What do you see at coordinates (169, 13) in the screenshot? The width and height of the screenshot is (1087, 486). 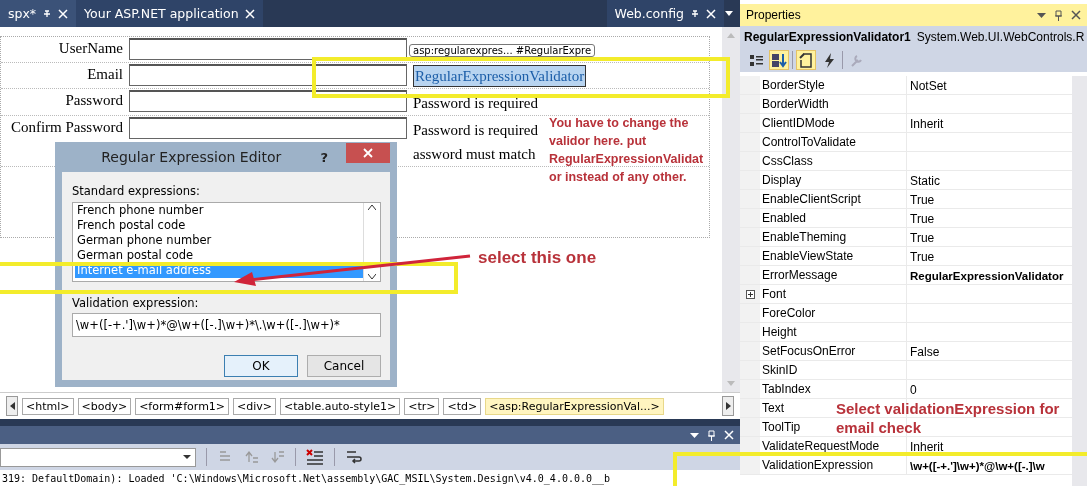 I see `document-tab: Your ASP.NET application` at bounding box center [169, 13].